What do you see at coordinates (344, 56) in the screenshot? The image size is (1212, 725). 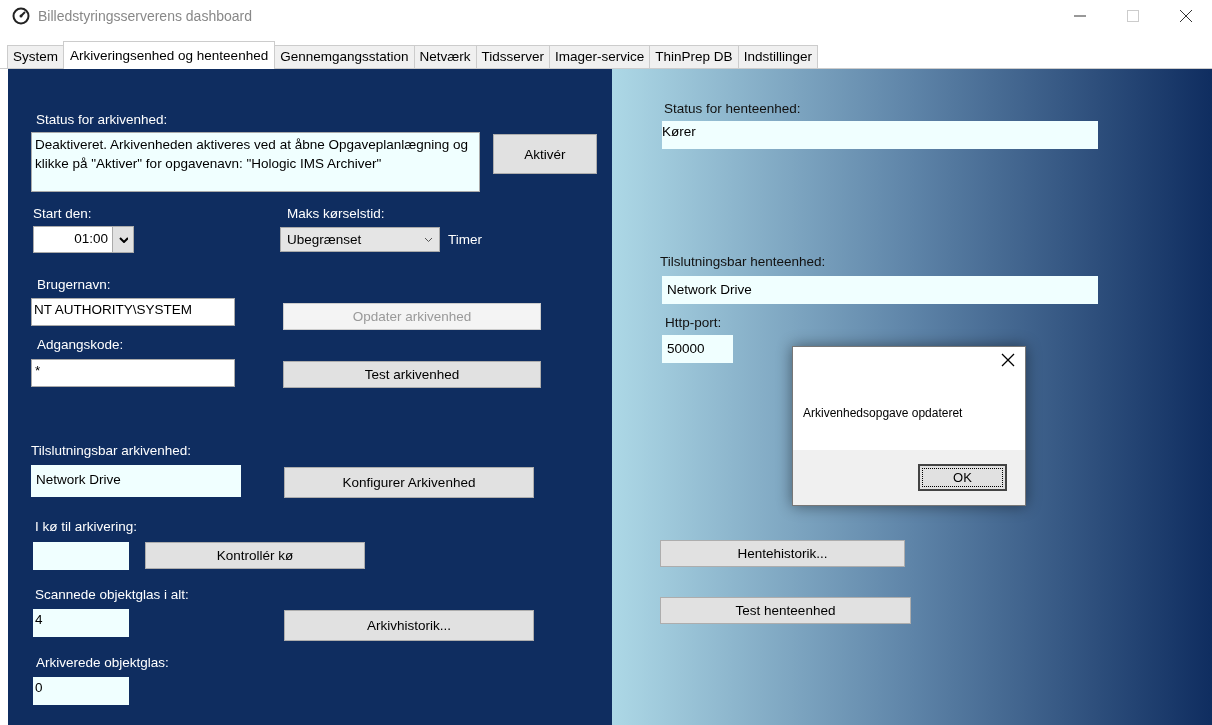 I see `tab: Gennemgangsstation` at bounding box center [344, 56].